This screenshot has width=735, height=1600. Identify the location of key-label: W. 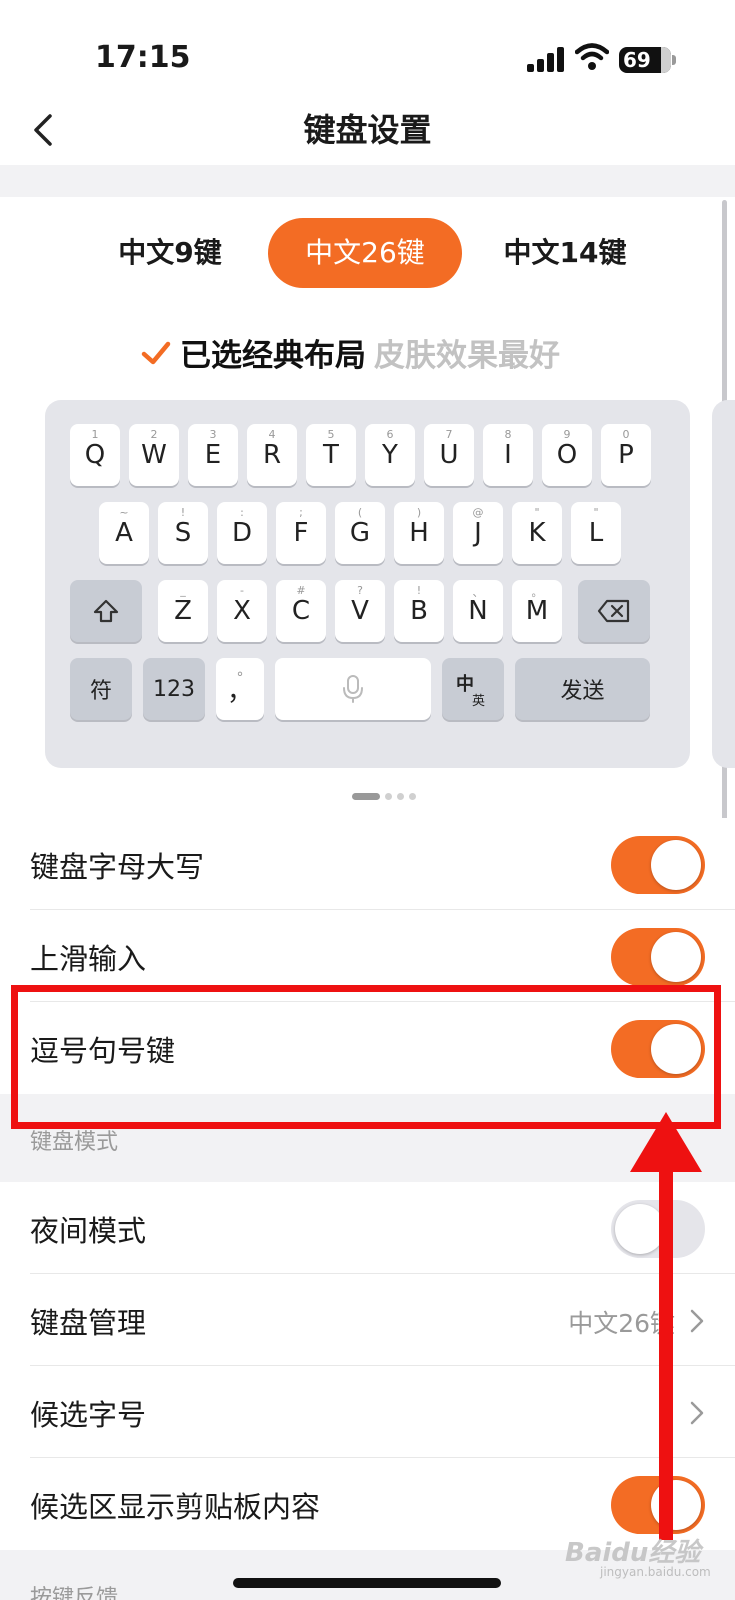
(154, 455).